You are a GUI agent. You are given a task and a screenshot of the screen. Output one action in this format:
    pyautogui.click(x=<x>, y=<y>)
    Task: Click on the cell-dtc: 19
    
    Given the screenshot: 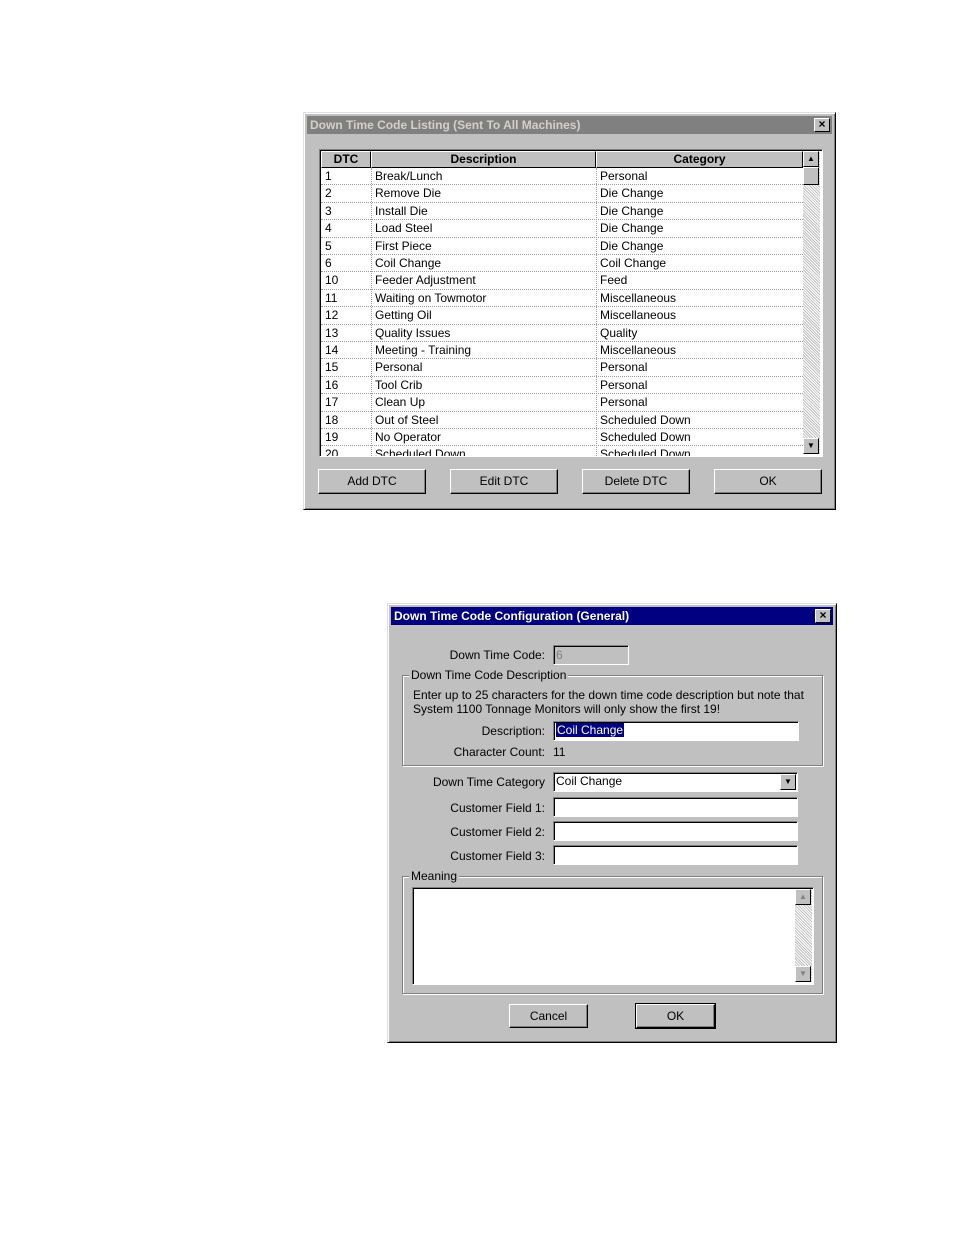 What is the action you would take?
    pyautogui.click(x=332, y=437)
    